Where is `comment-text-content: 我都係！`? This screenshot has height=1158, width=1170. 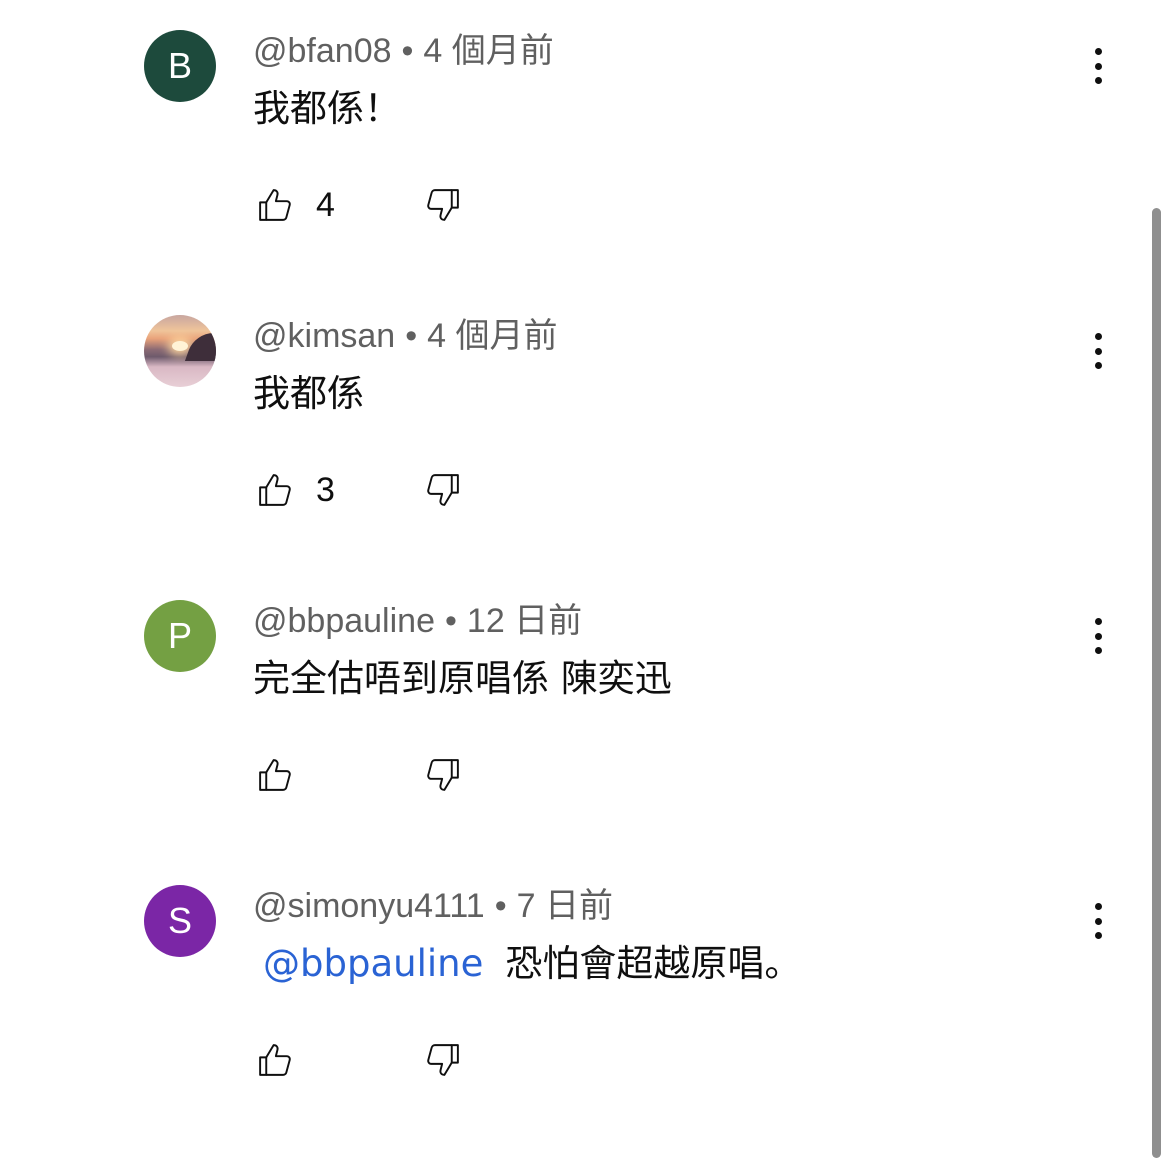 comment-text-content: 我都係！ is located at coordinates (327, 108).